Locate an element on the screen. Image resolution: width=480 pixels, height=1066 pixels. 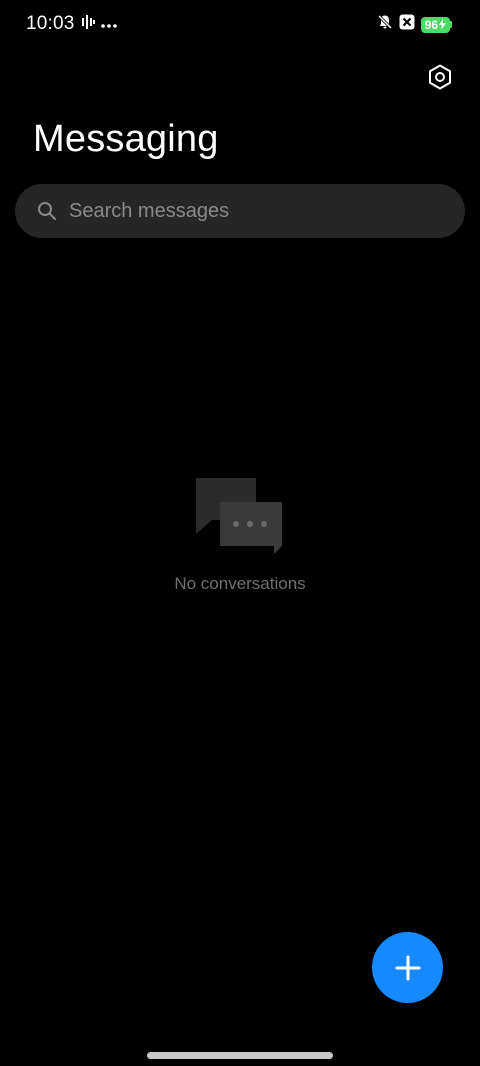
status-right-icons: 96 is located at coordinates (414, 24).